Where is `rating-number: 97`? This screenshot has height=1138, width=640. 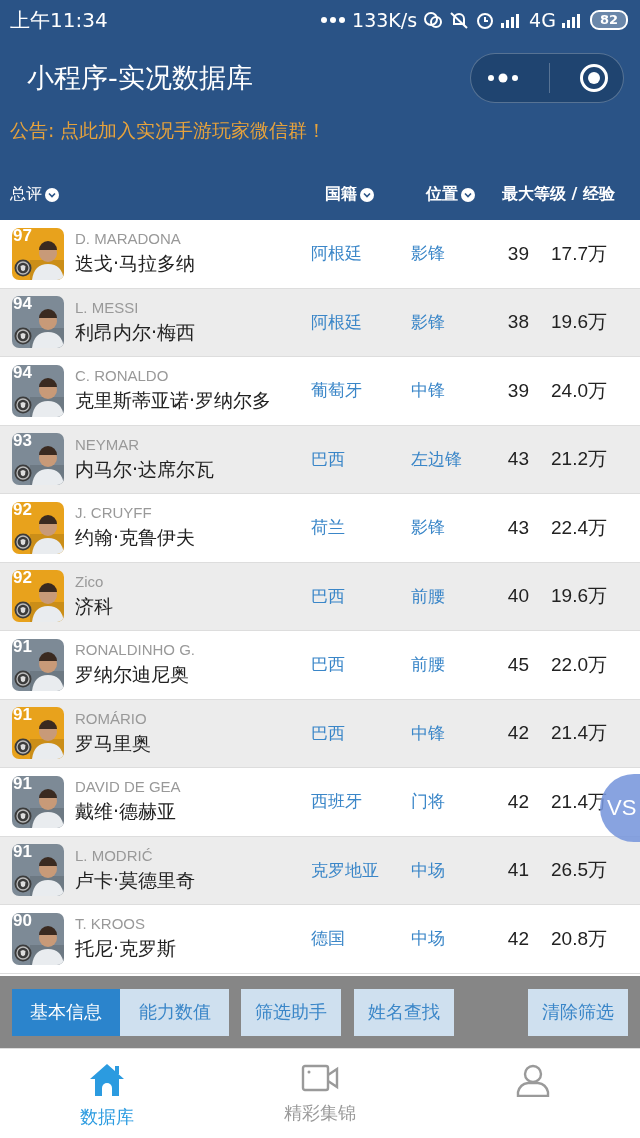
rating-number: 97 is located at coordinates (22, 236).